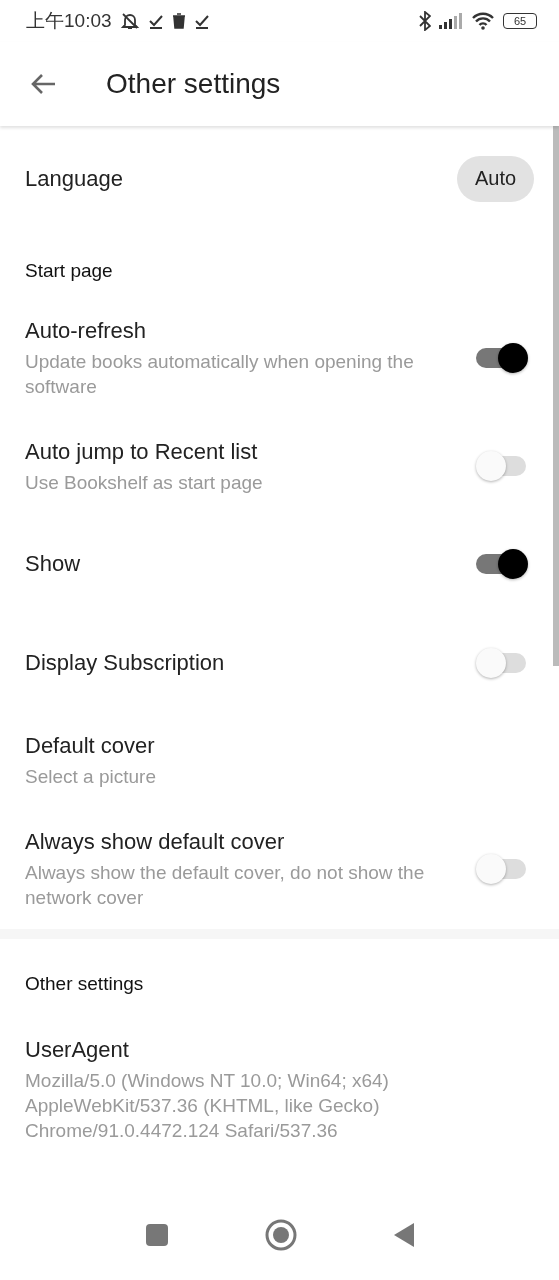 Image resolution: width=559 pixels, height=1280 pixels. I want to click on square-nav-icon, so click(156, 1235).